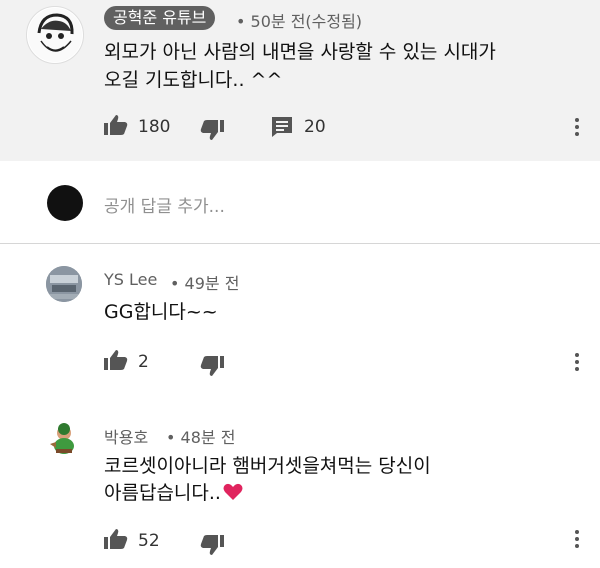  Describe the element at coordinates (126, 436) in the screenshot. I see `reply-author: 박용호` at that location.